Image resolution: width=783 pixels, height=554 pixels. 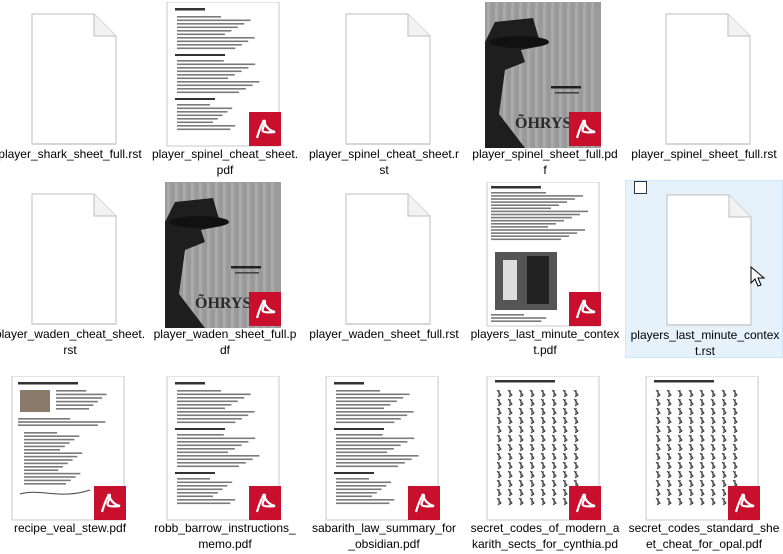 I want to click on file-item: player_waden_cheat_sheet. rst, so click(x=74, y=269).